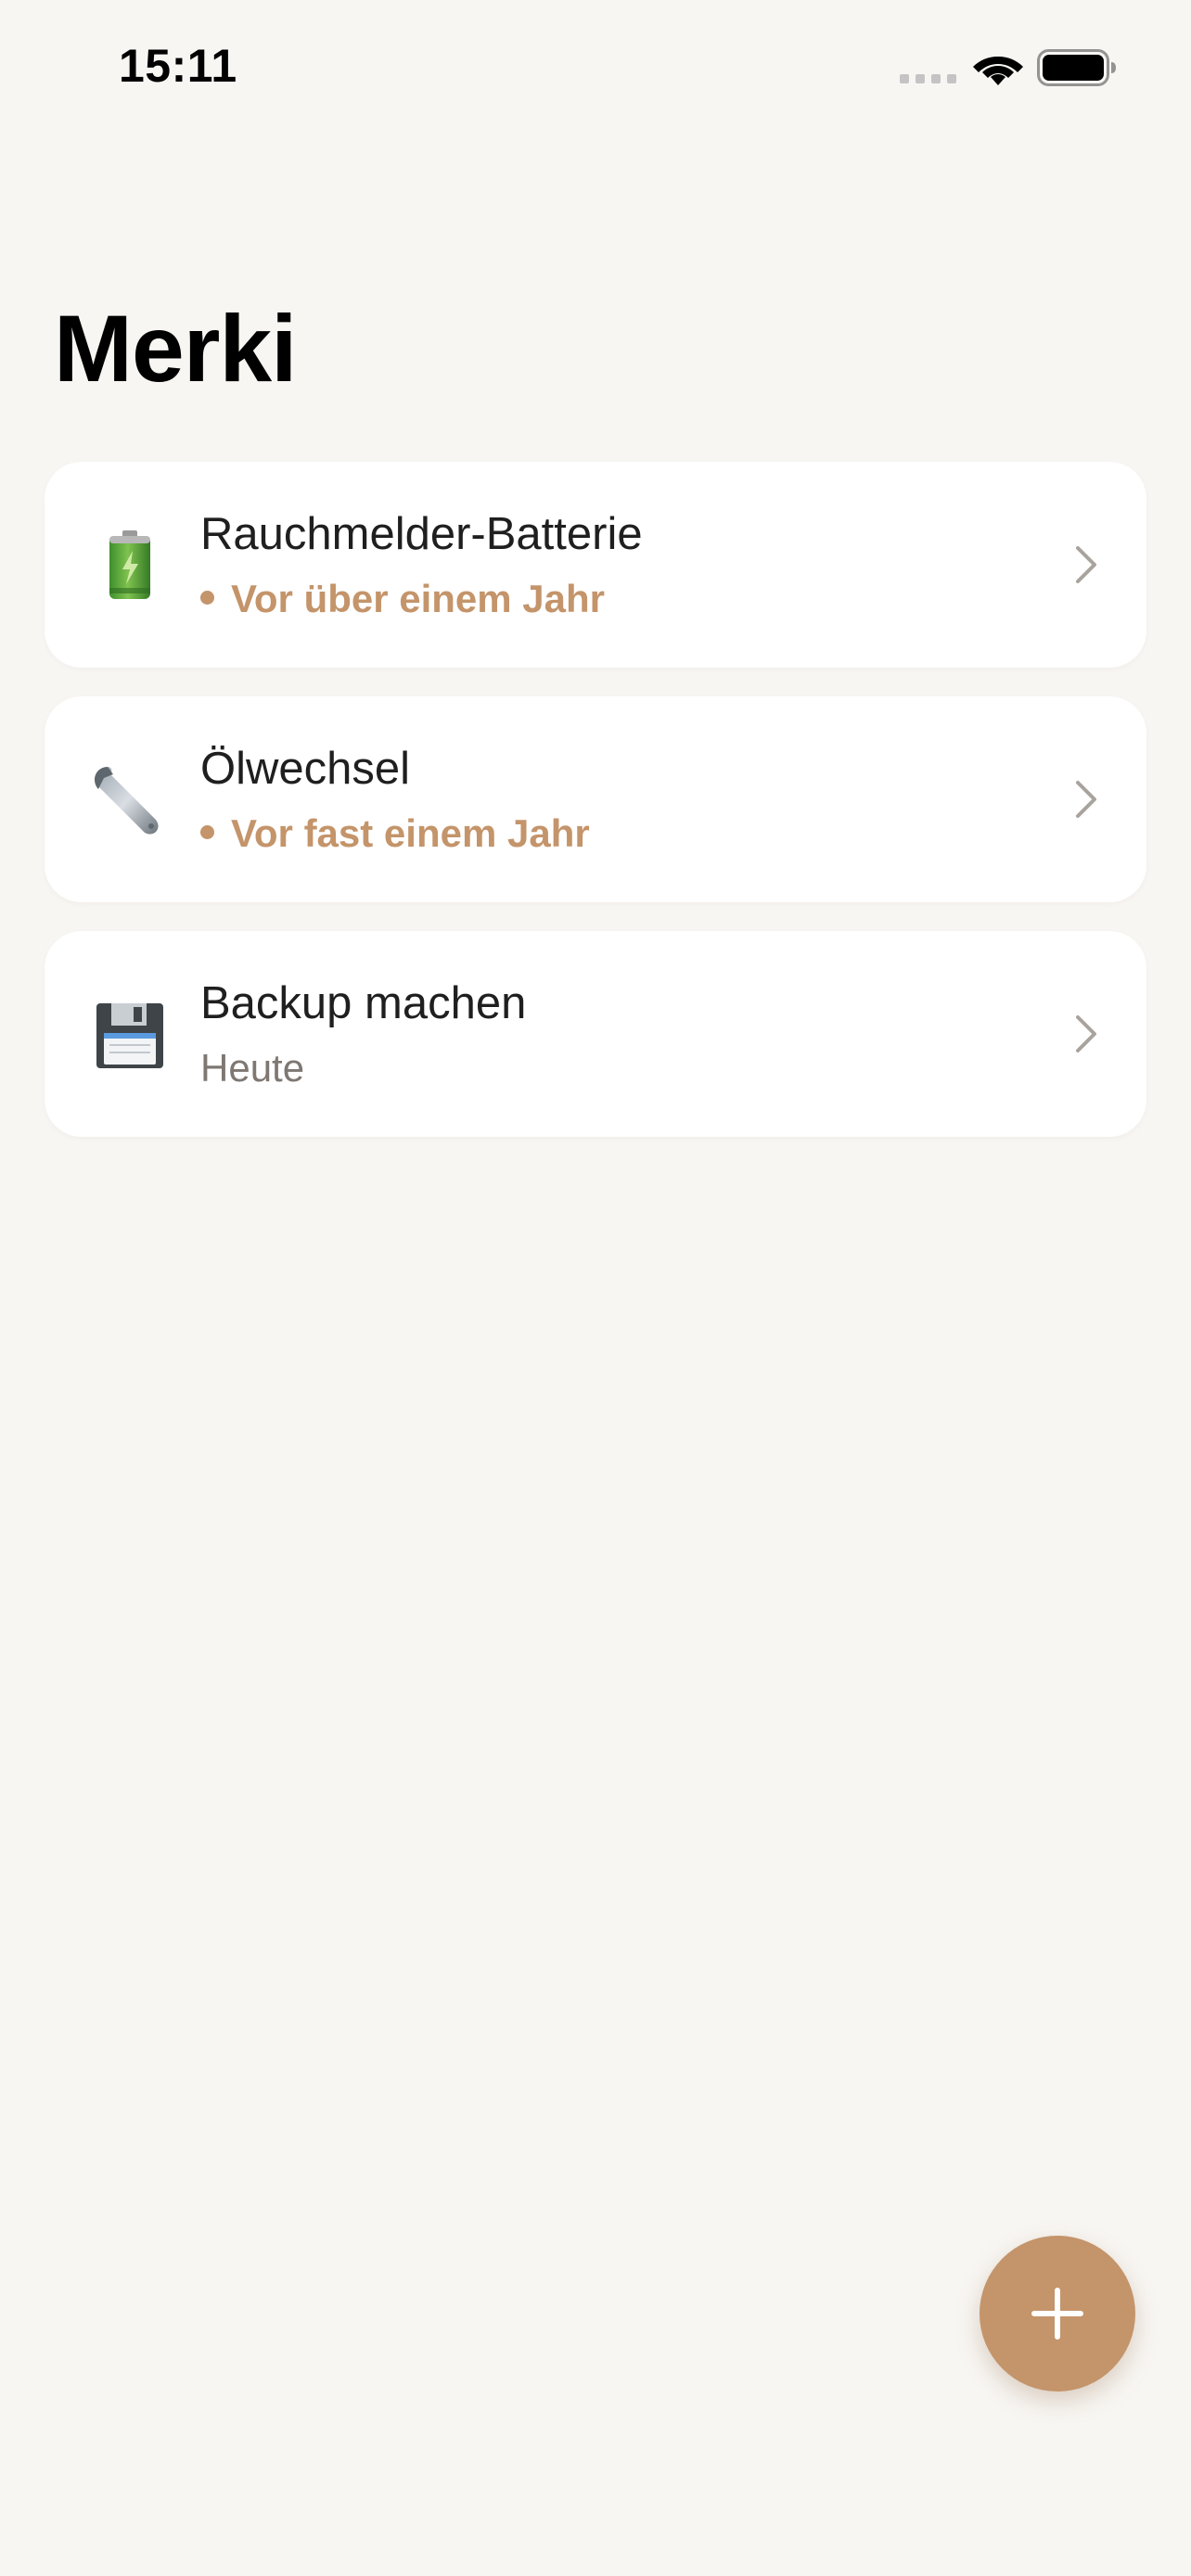 This screenshot has width=1191, height=2576. I want to click on battery-icon, so click(129, 565).